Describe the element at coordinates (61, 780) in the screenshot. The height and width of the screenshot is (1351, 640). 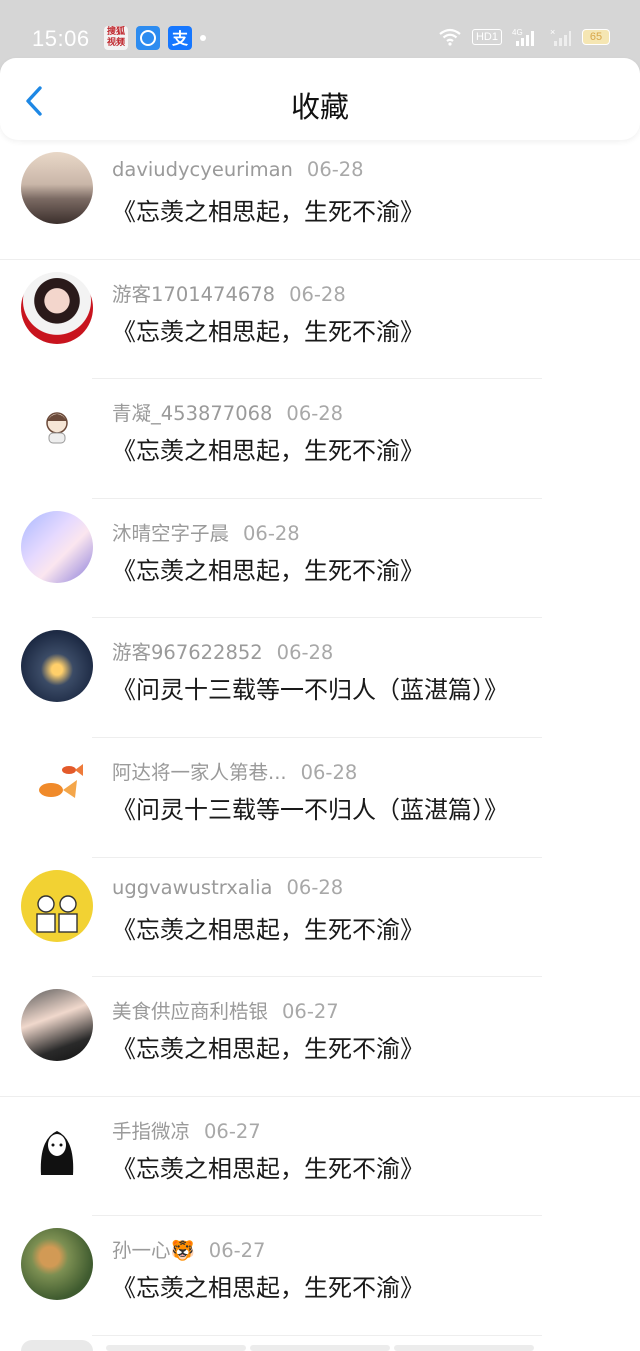
I see `goldfish-avatar-icon` at that location.